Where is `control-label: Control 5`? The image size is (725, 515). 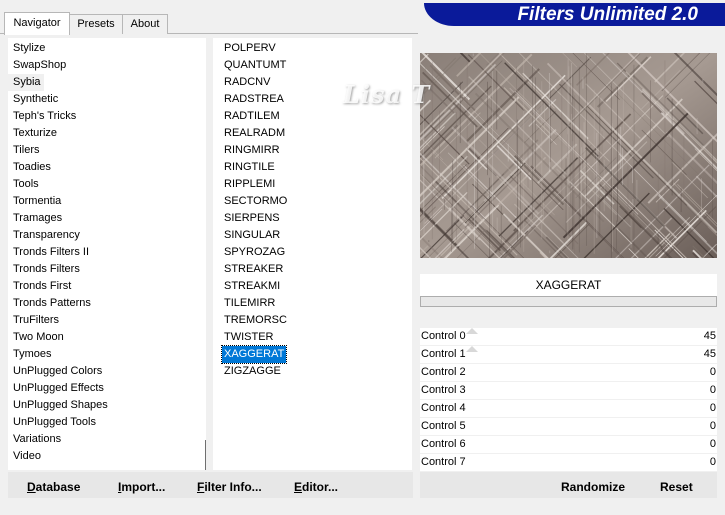 control-label: Control 5 is located at coordinates (443, 426).